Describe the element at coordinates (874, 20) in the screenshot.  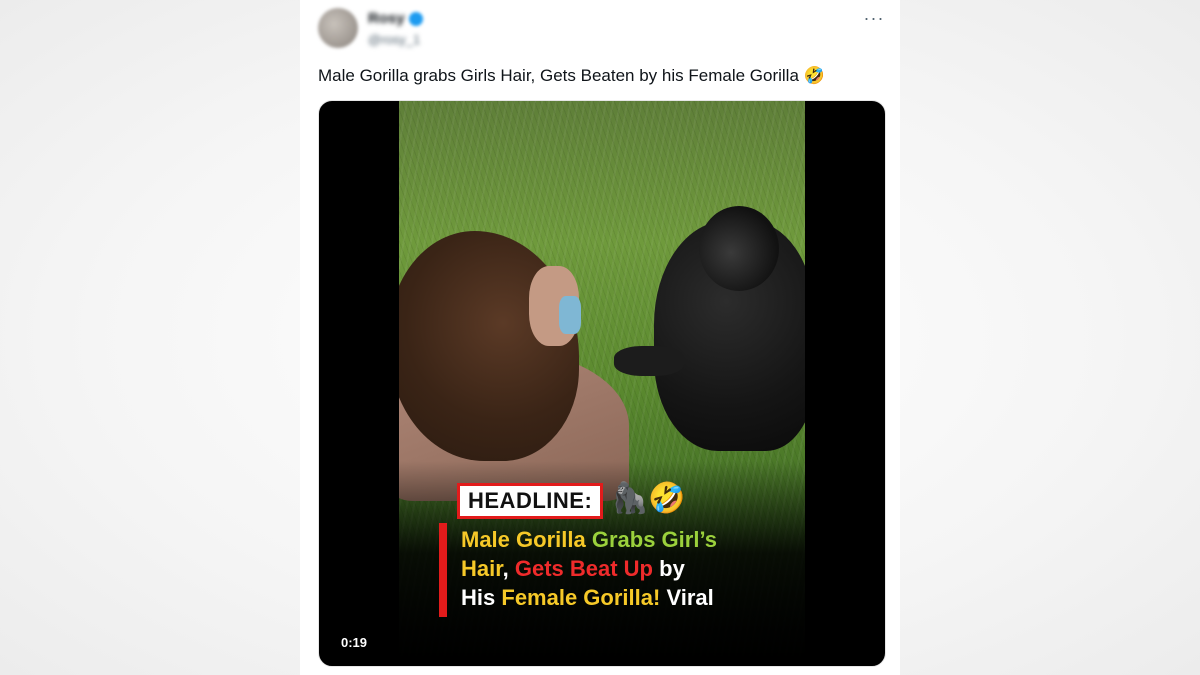
I see `more-options-button: ···` at that location.